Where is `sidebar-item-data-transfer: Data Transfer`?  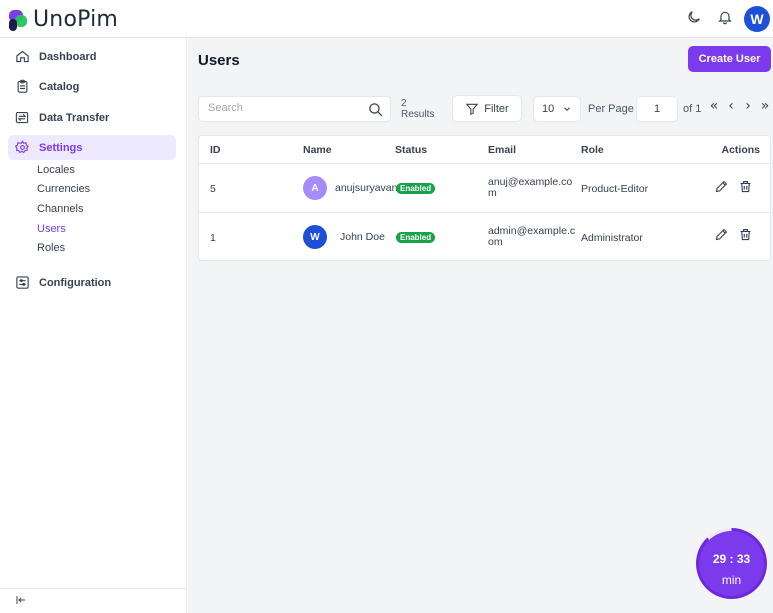 sidebar-item-data-transfer: Data Transfer is located at coordinates (92, 117).